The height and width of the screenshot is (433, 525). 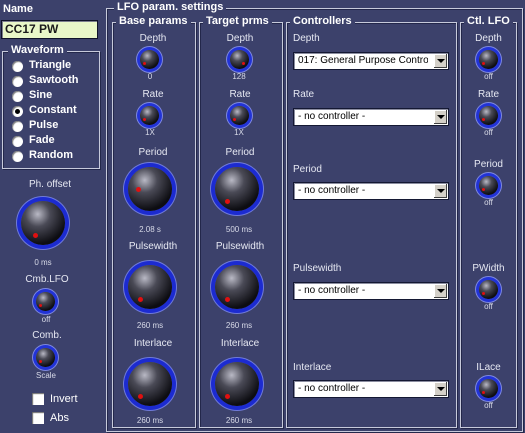 What do you see at coordinates (371, 291) in the screenshot?
I see `ctrl-pulsewidth-dropdown: - no controller -` at bounding box center [371, 291].